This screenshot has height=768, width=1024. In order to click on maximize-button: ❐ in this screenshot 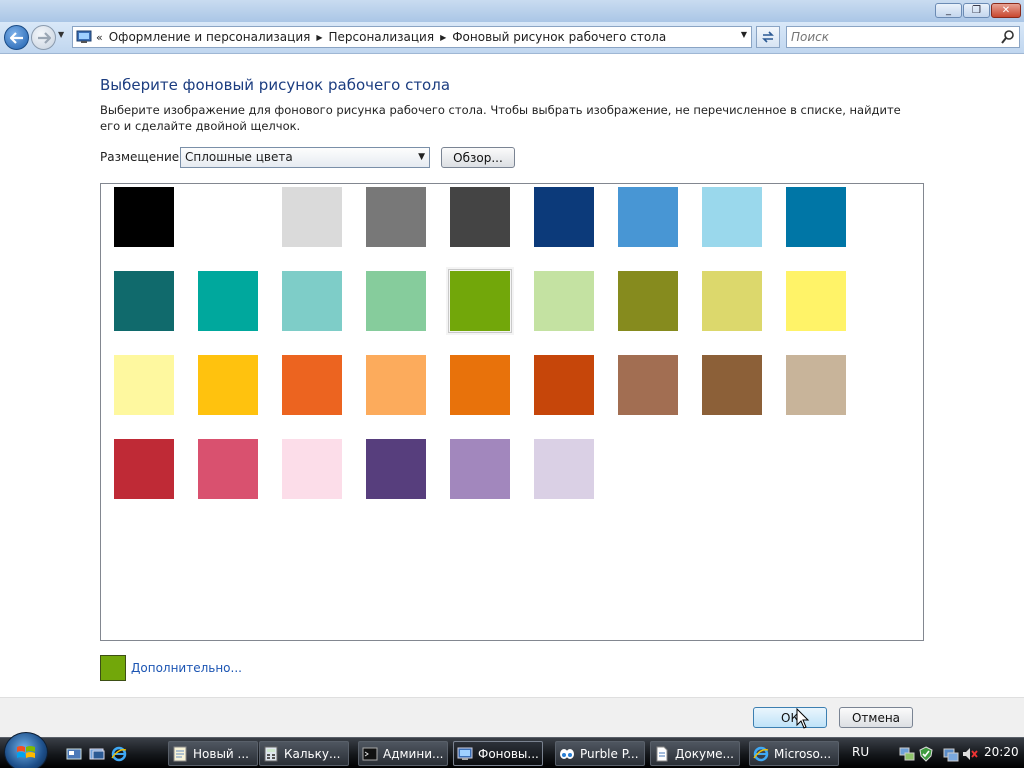, I will do `click(976, 10)`.